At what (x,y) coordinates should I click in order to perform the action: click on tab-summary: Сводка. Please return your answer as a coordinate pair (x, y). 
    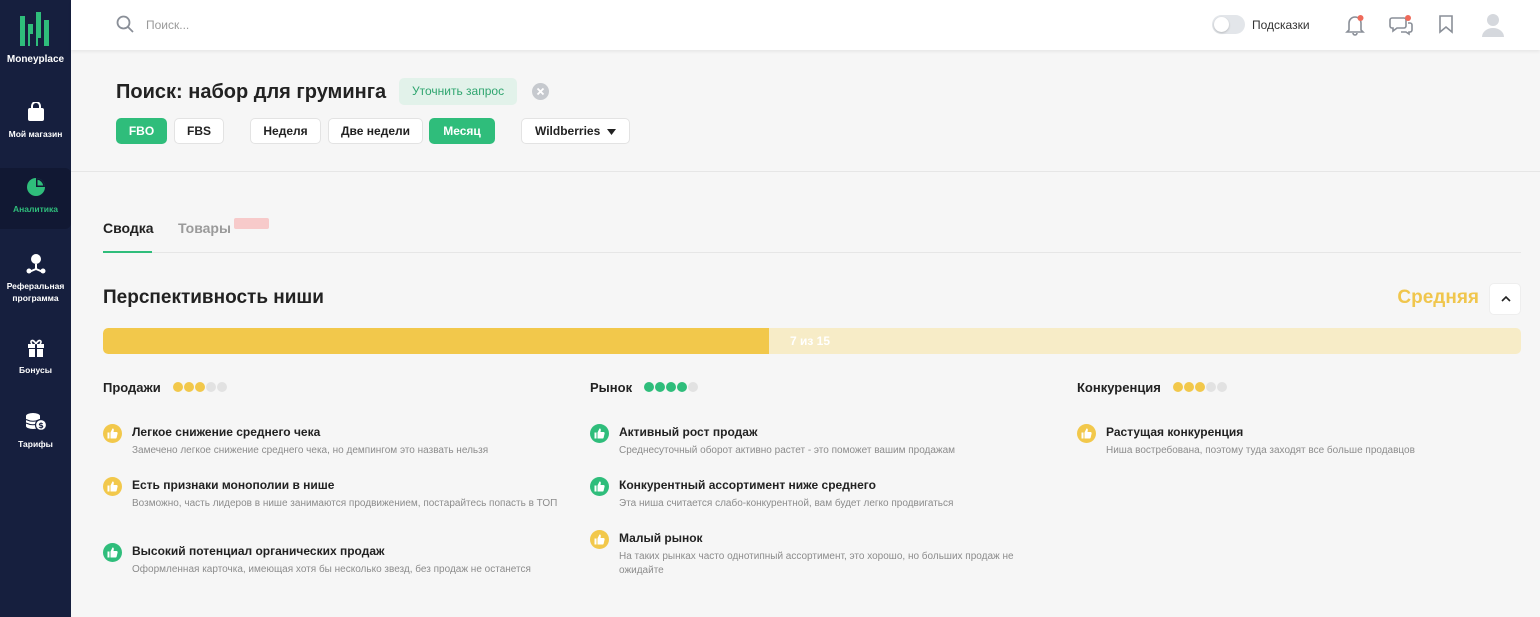
    Looking at the image, I should click on (128, 228).